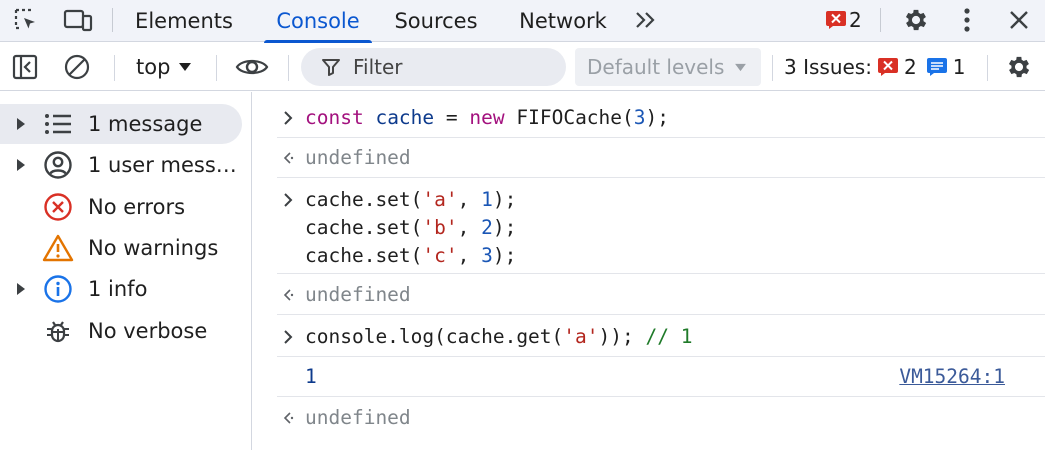  What do you see at coordinates (153, 67) in the screenshot?
I see `context-label: top` at bounding box center [153, 67].